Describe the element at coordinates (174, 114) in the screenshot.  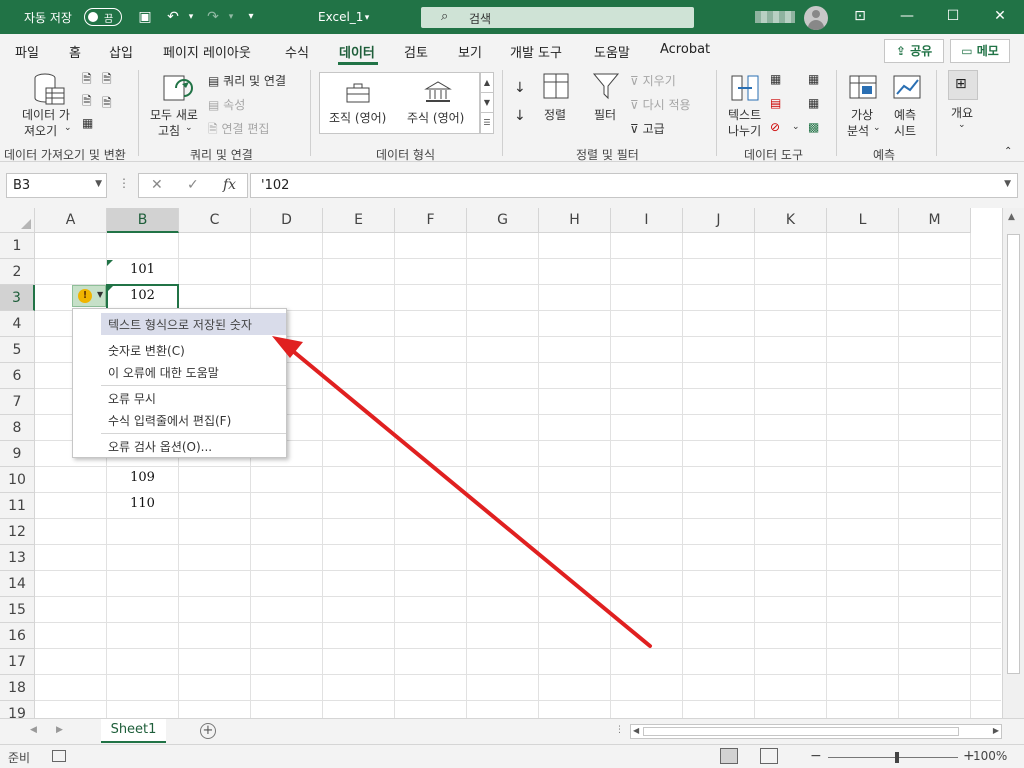
I see `refresh-all-label-1: 모두 새로` at that location.